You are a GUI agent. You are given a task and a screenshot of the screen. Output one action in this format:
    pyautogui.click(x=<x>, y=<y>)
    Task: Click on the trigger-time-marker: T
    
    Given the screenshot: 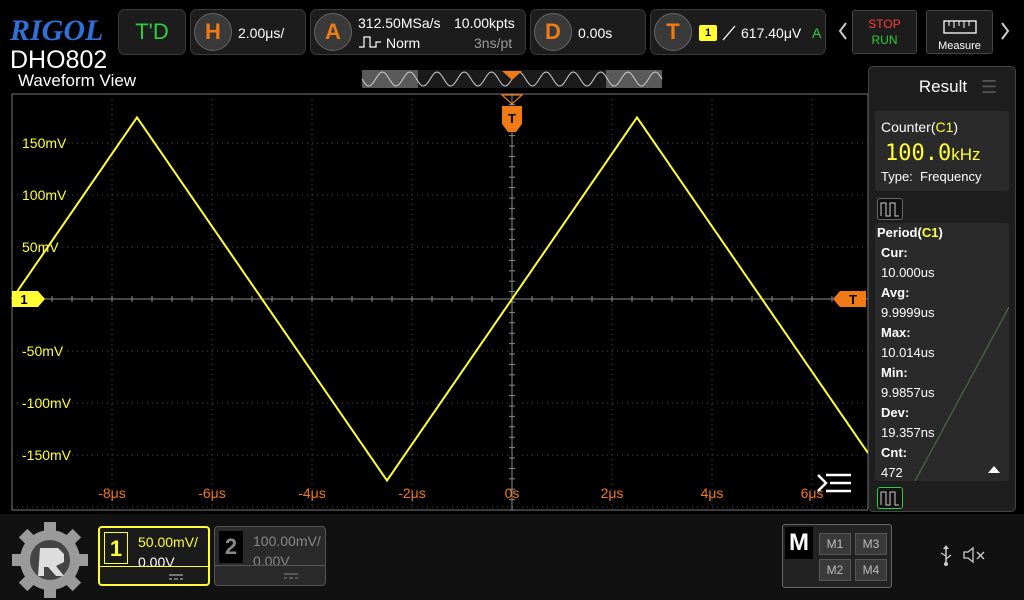 What is the action you would take?
    pyautogui.click(x=512, y=119)
    